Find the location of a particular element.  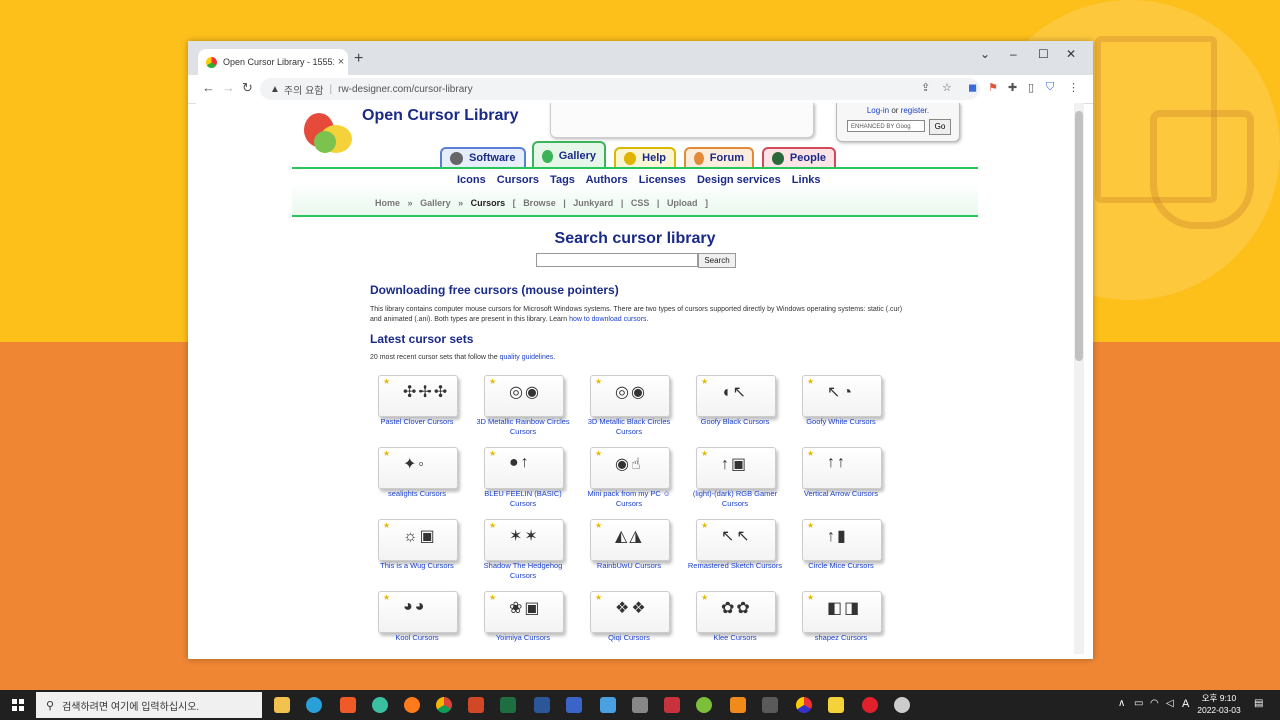

network-icon: ◠ is located at coordinates (1154, 703).